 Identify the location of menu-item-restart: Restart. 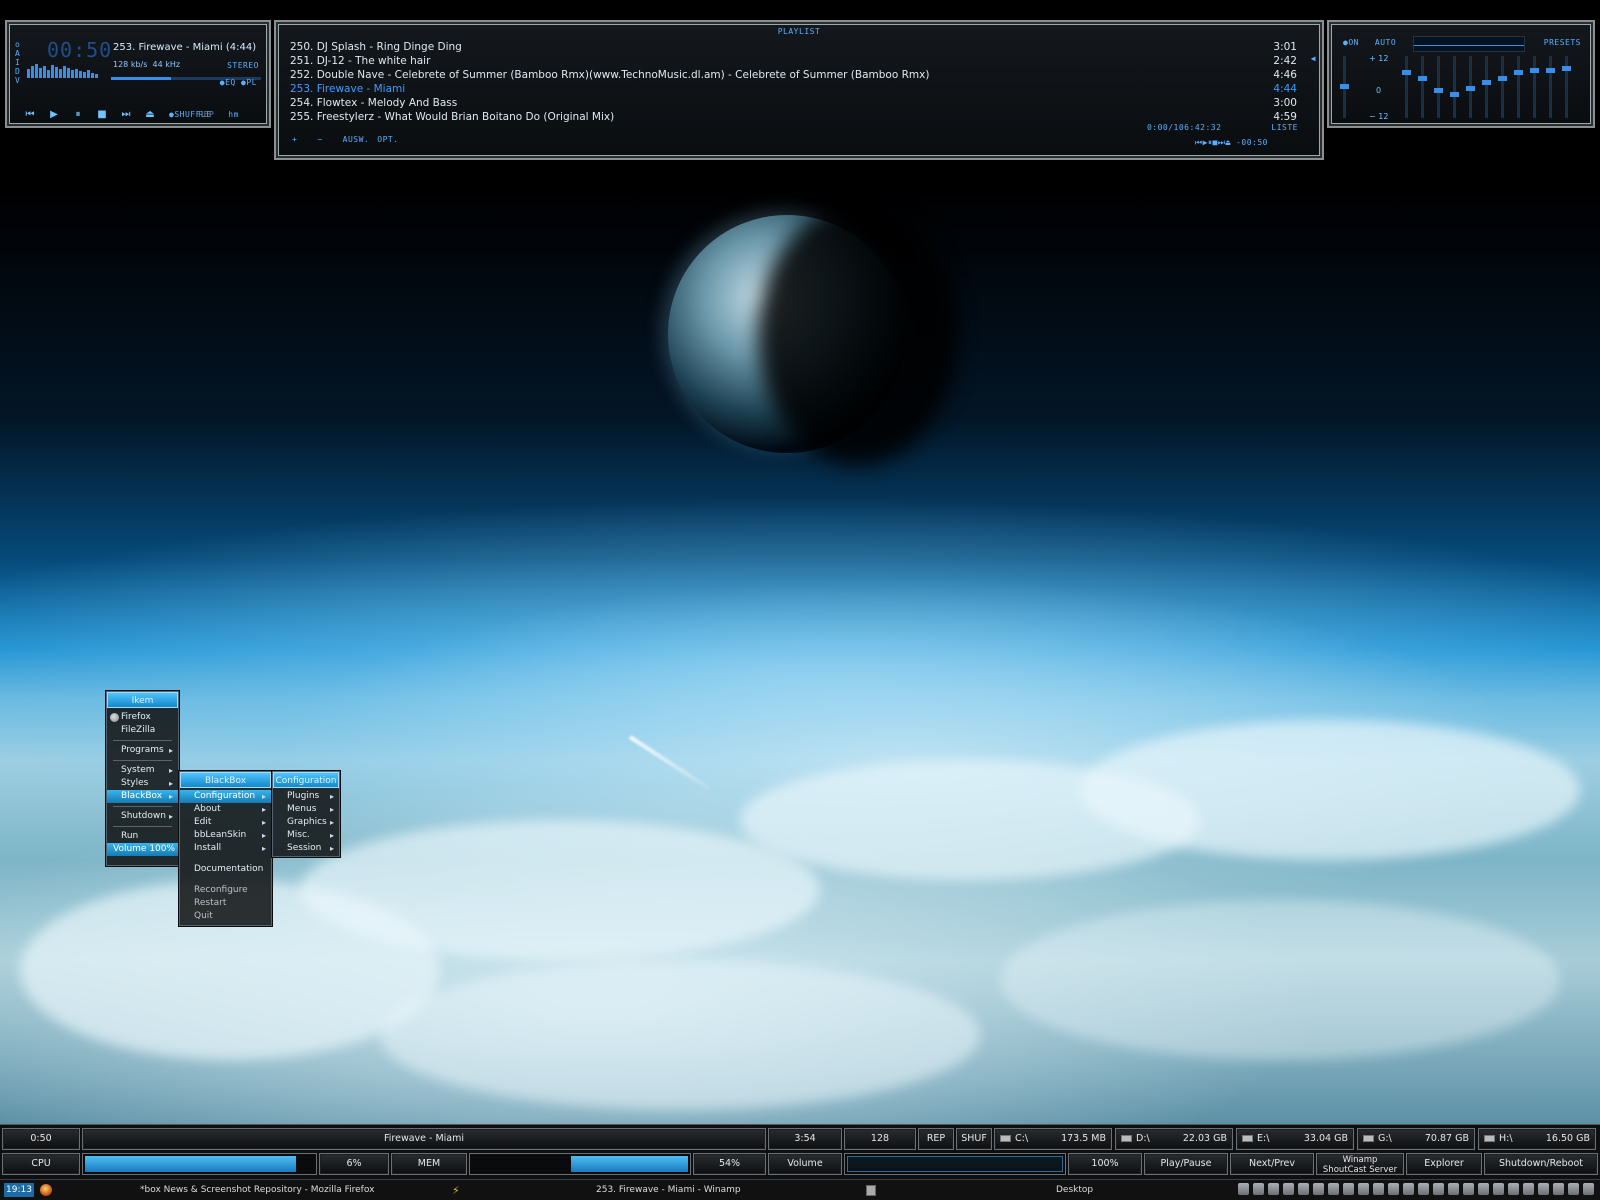
(225, 903).